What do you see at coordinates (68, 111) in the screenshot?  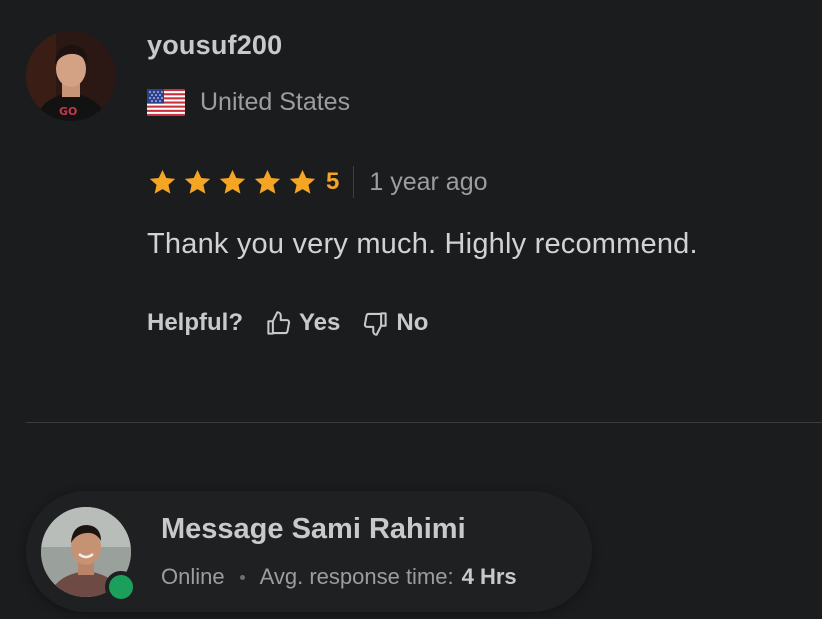 I see `svg-text: GO` at bounding box center [68, 111].